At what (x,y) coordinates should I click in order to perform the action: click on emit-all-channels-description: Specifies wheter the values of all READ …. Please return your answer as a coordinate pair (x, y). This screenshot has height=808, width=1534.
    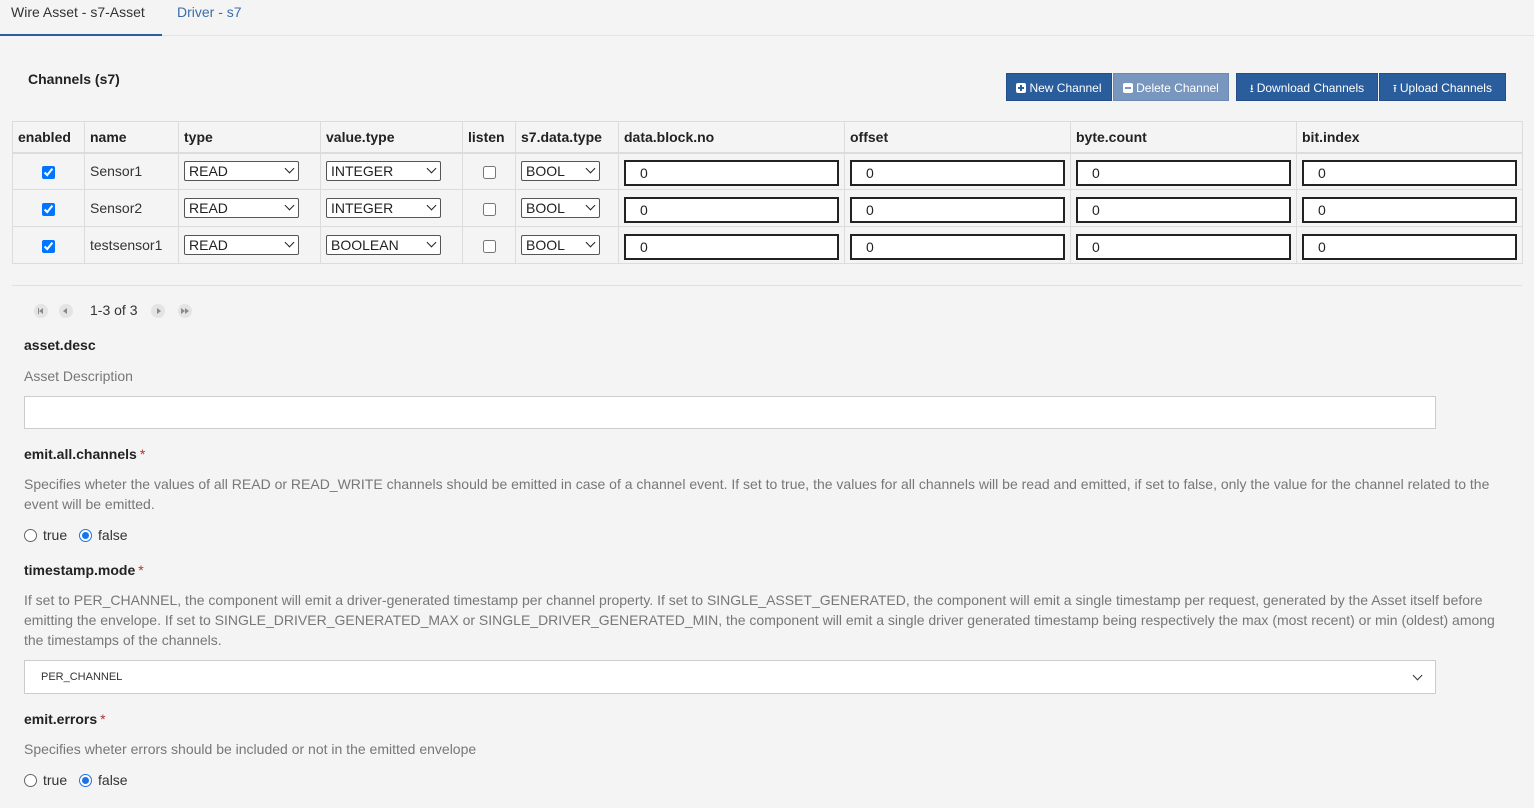
    Looking at the image, I should click on (757, 494).